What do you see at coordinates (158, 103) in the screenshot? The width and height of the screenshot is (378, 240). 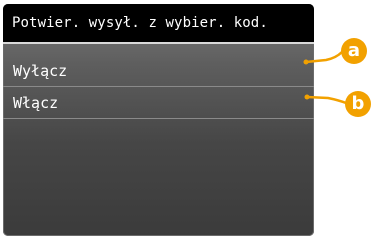 I see `menu-item-on: Włącz` at bounding box center [158, 103].